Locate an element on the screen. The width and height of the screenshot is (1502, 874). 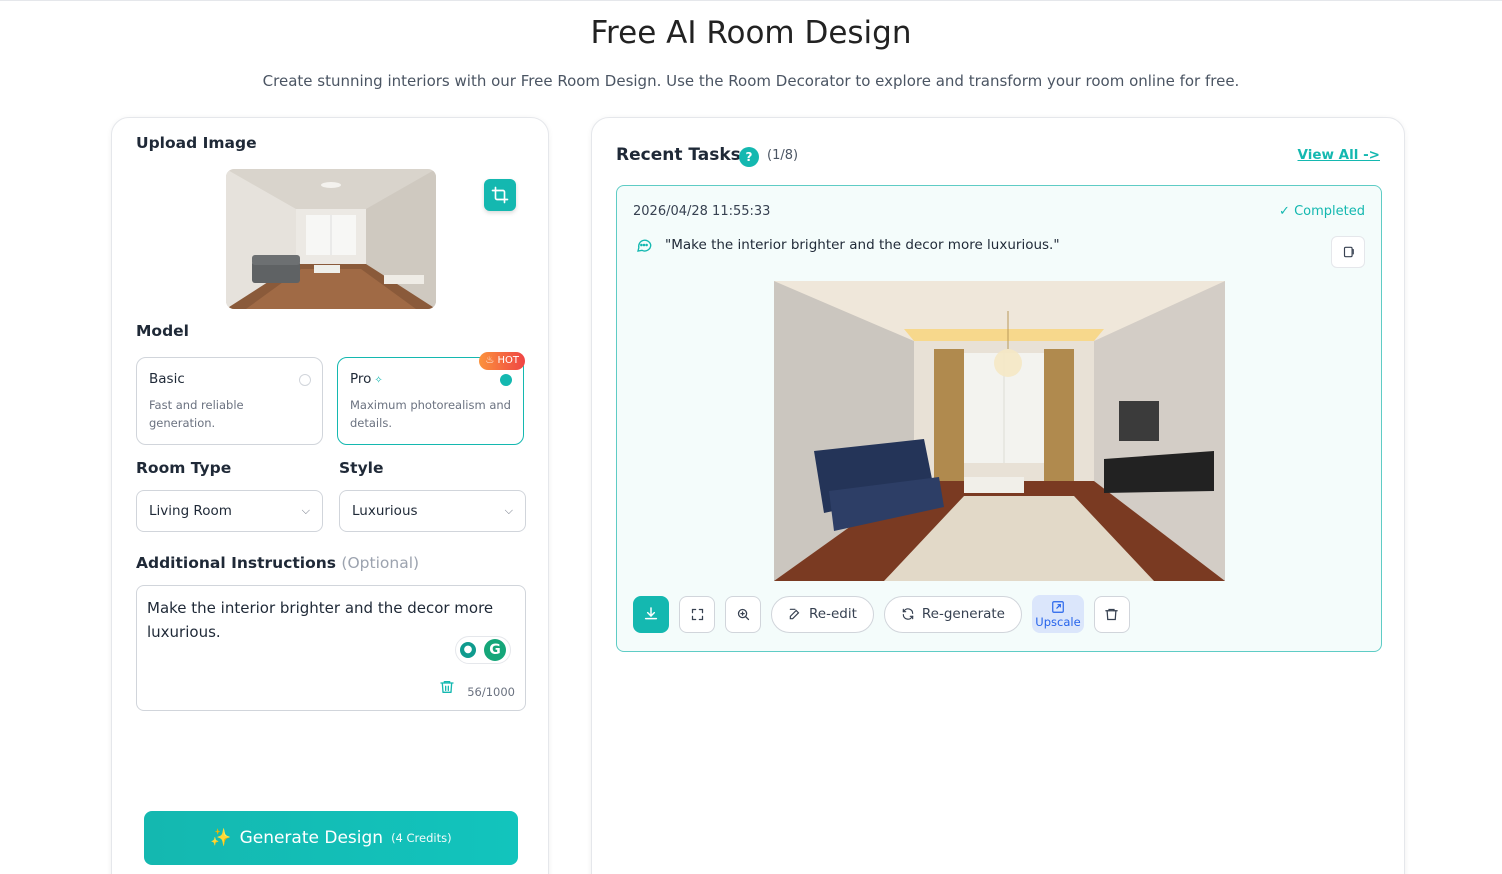
expand-icon is located at coordinates (697, 614).